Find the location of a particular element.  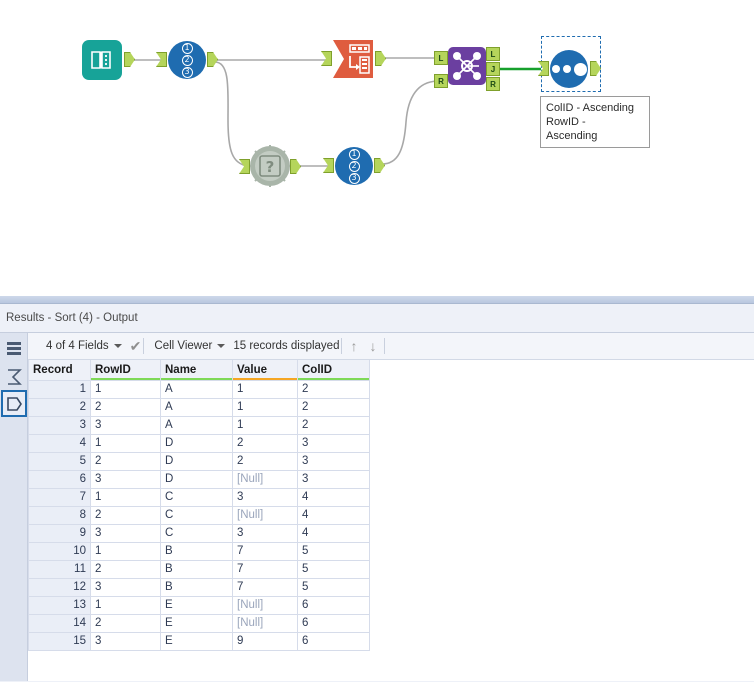

tag-icon is located at coordinates (13, 403).